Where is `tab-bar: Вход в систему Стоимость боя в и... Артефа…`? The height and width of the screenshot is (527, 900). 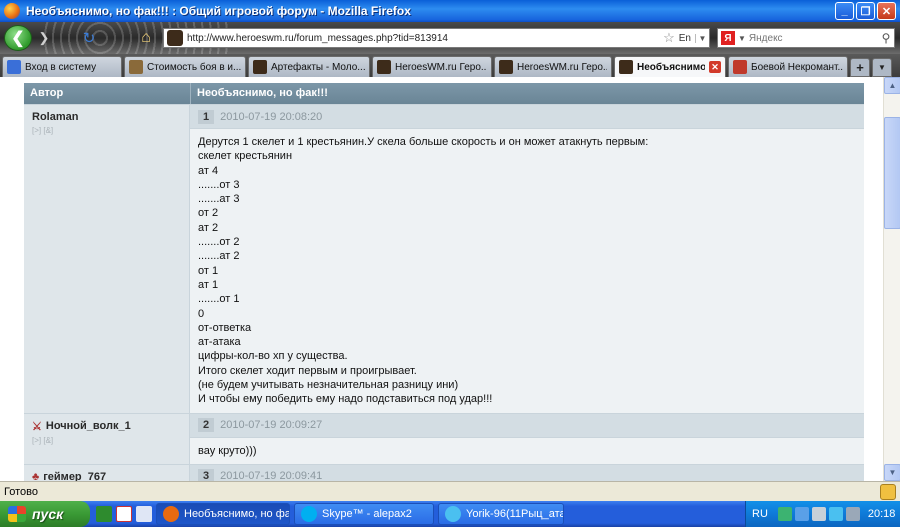
tab-bar: Вход в систему Стоимость боя в и... Артефа… is located at coordinates (450, 65).